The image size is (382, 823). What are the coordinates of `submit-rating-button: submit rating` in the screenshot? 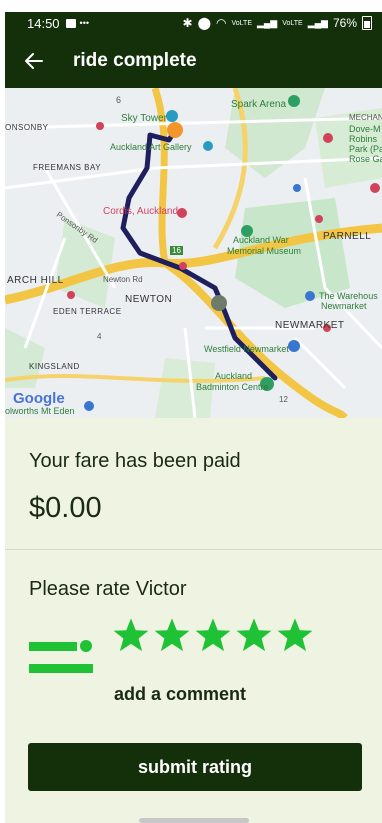 It's located at (195, 767).